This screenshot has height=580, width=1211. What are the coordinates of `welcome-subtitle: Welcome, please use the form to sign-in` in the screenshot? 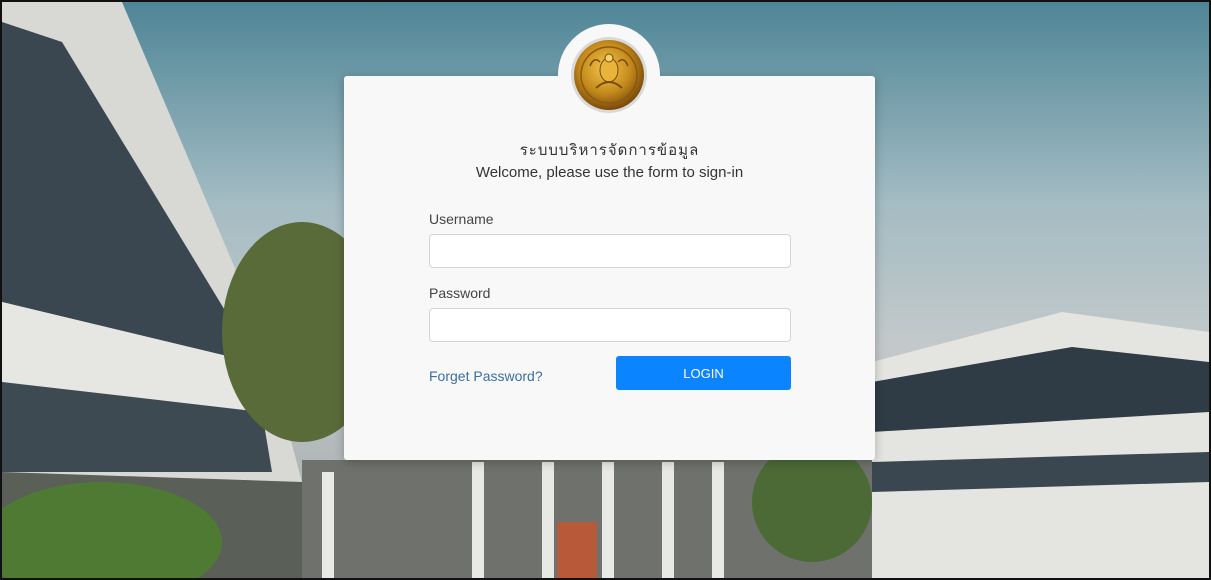 It's located at (609, 172).